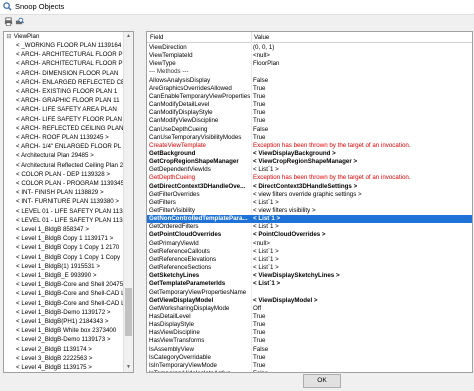 This screenshot has height=391, width=474. I want to click on grid-row: IsTemporaryHideIsolateActiveFalse, so click(309, 371).